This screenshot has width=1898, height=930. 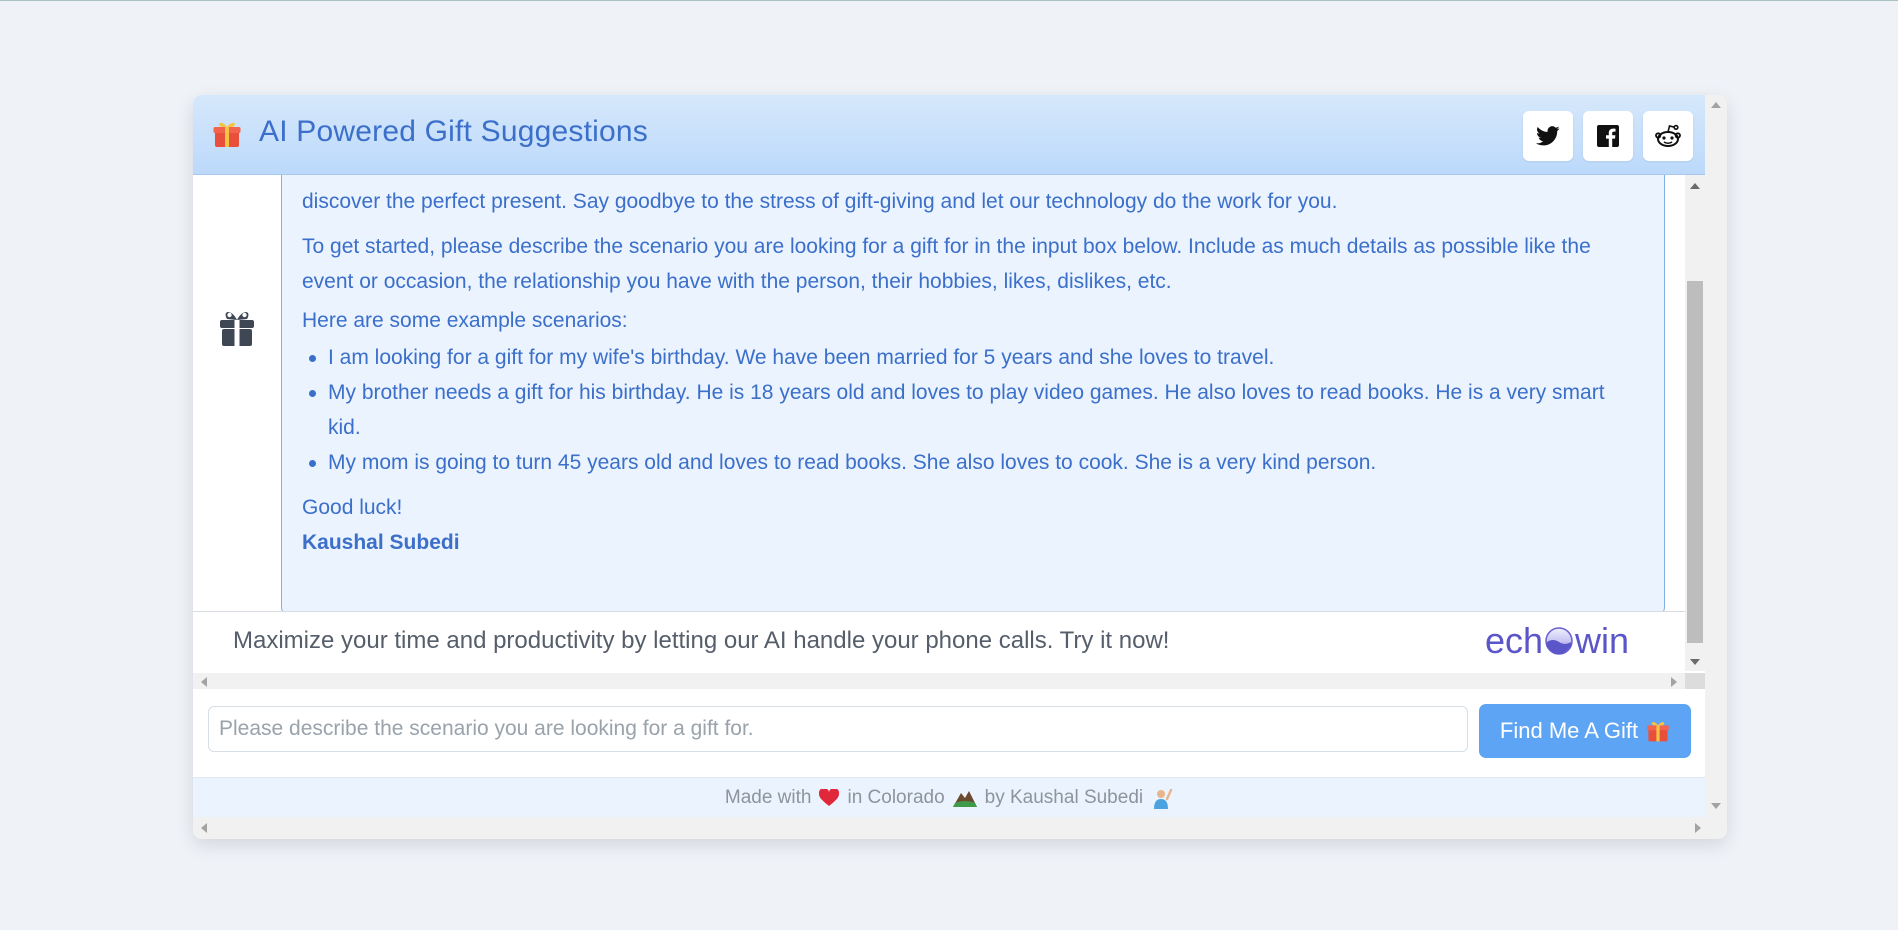 I want to click on reddit-share-button, so click(x=1668, y=136).